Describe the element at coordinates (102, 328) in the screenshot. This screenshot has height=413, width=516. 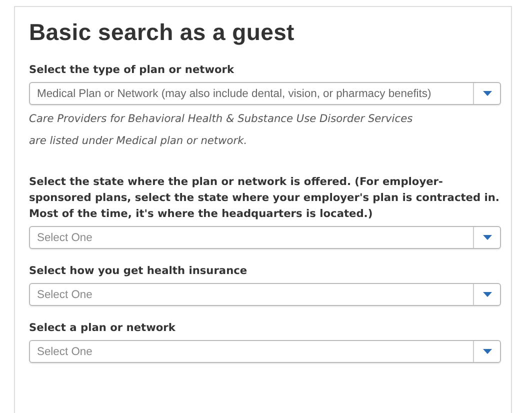
I see `field-label: Select a plan or network` at that location.